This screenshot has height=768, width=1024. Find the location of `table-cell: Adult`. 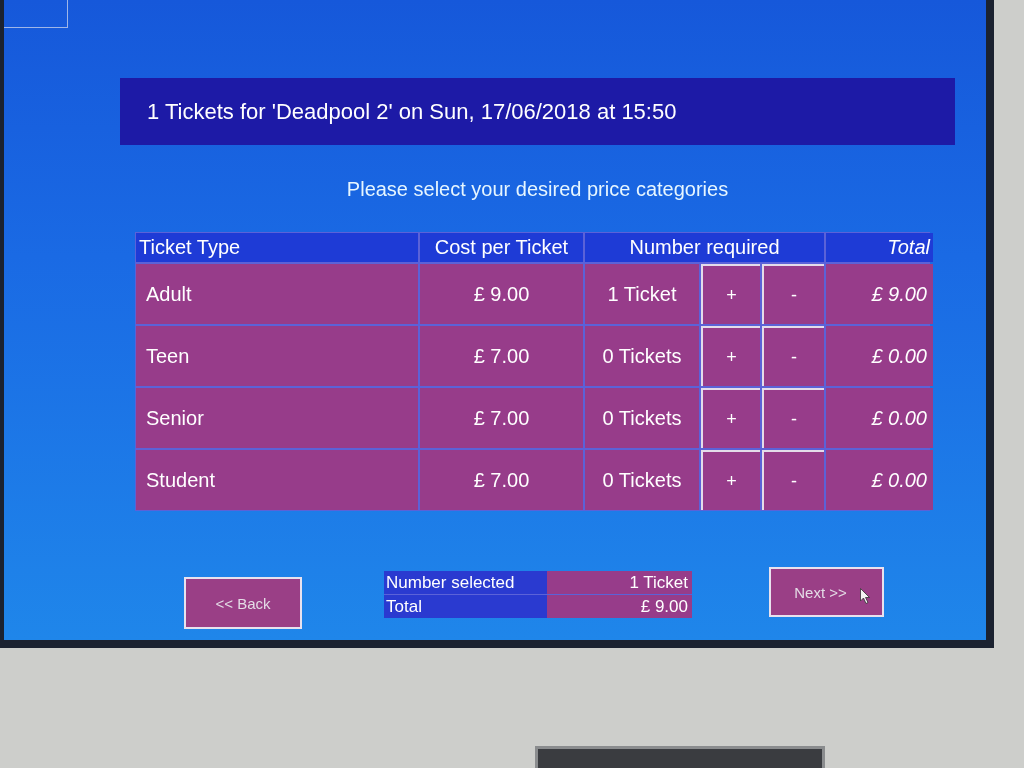

table-cell: Adult is located at coordinates (277, 294).